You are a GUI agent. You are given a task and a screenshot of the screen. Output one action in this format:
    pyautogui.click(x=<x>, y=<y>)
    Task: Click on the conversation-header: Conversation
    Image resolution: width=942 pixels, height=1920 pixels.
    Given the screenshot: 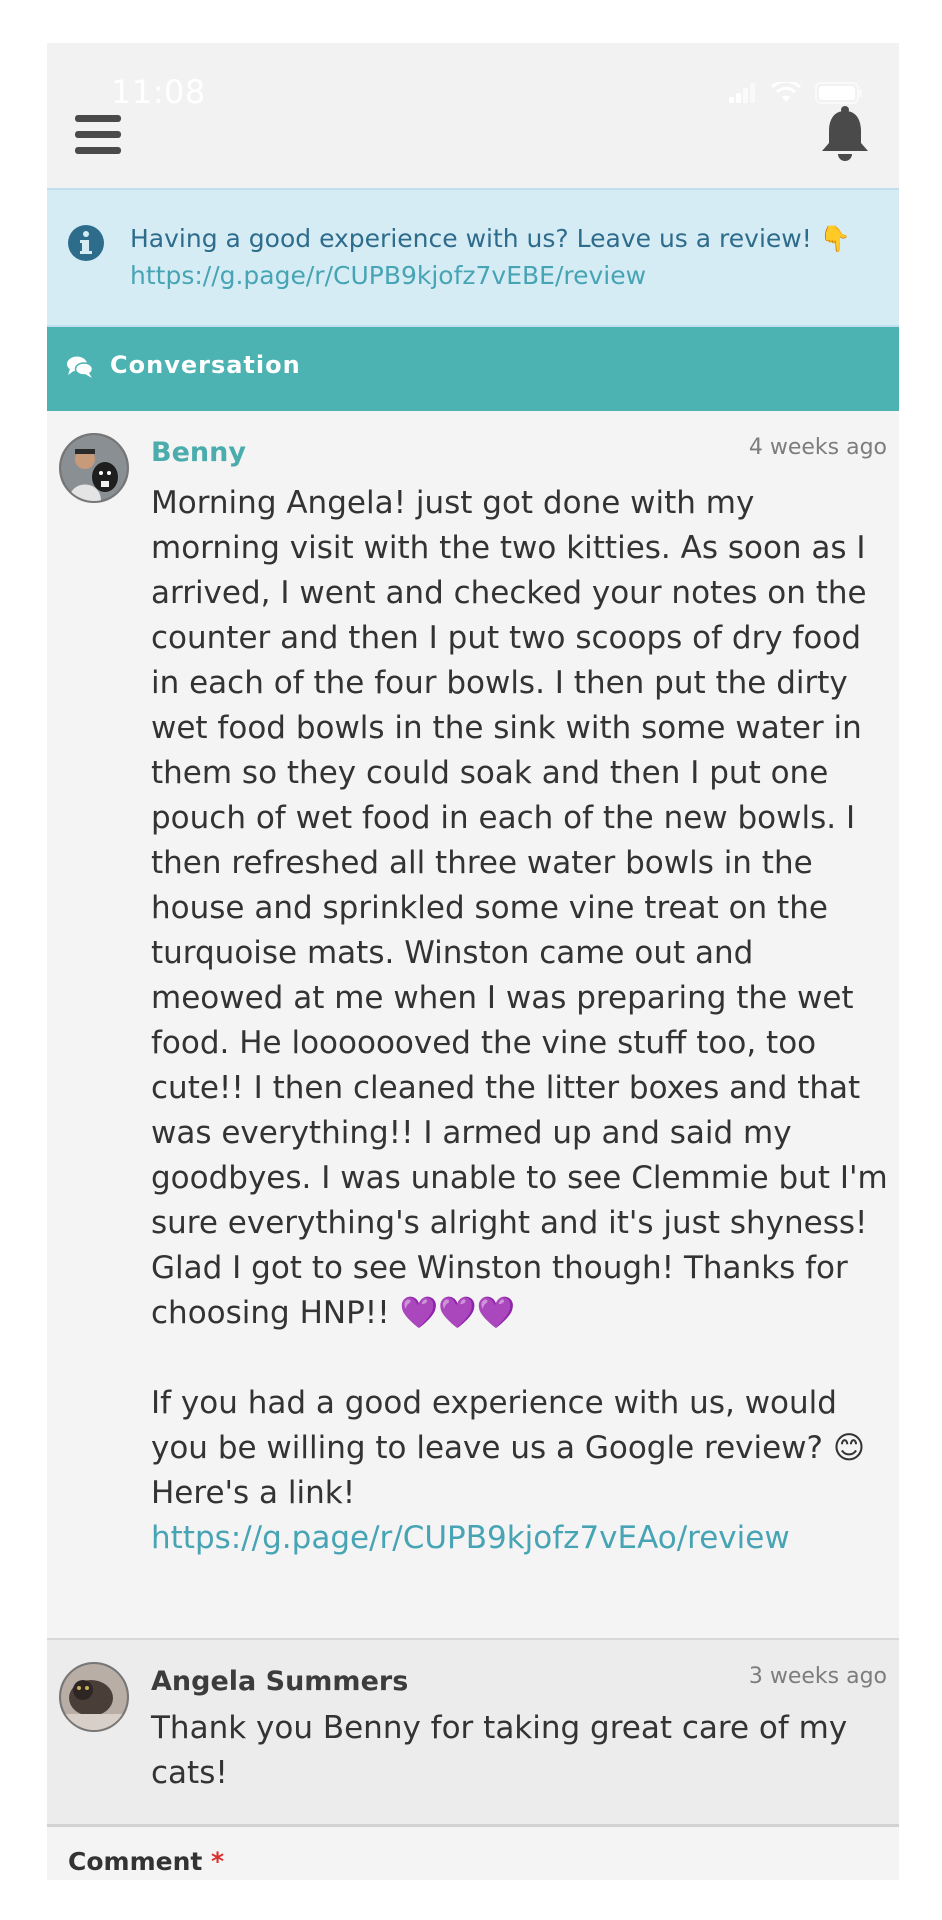 What is the action you would take?
    pyautogui.click(x=473, y=369)
    